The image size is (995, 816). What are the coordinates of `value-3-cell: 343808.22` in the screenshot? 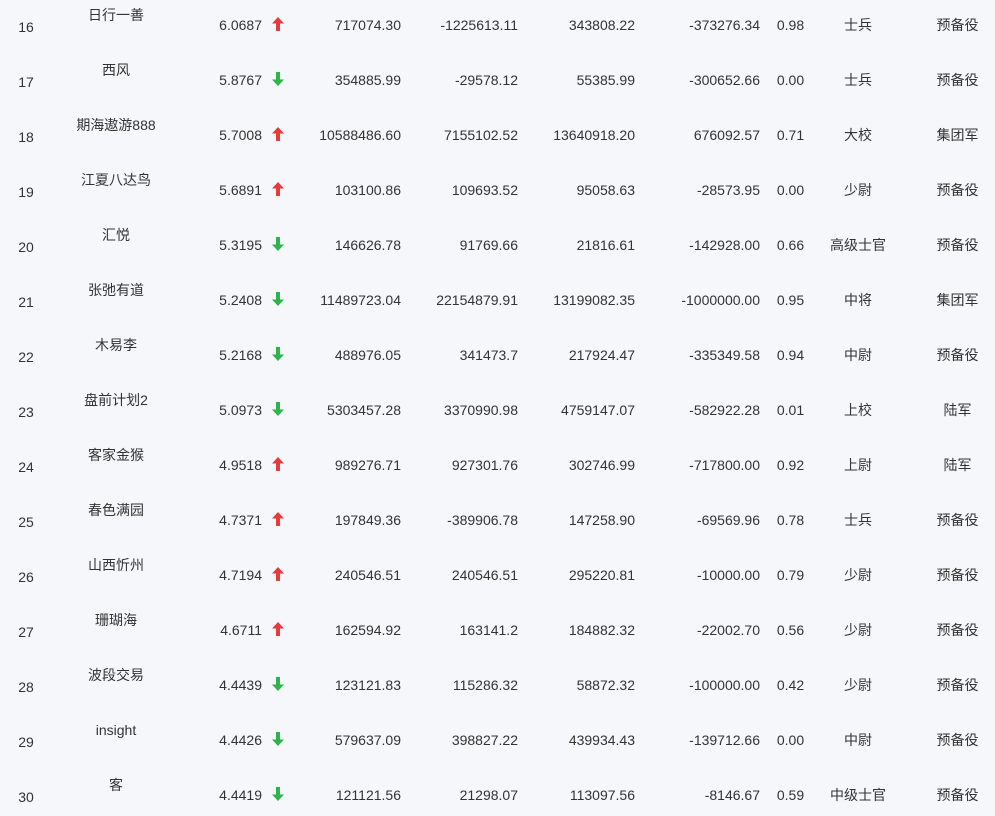 It's located at (601, 25).